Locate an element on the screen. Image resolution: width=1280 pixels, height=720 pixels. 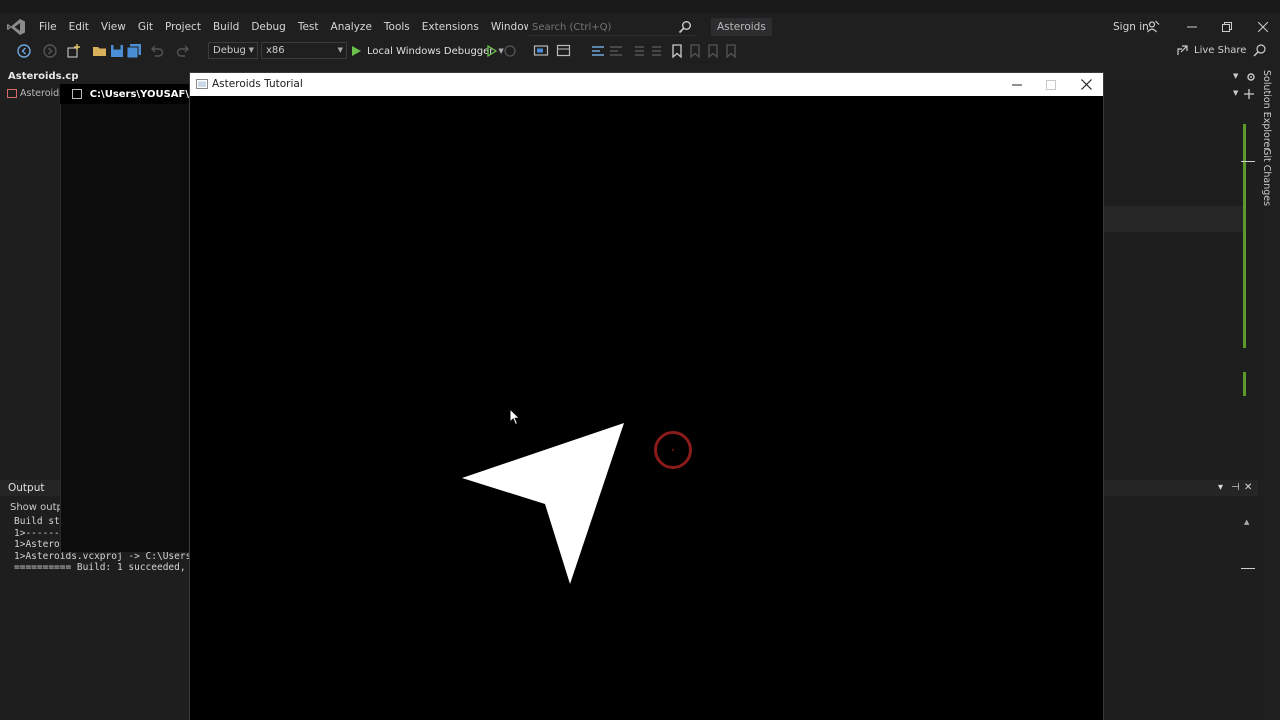
change-indicator-bar is located at coordinates (1244, 236).